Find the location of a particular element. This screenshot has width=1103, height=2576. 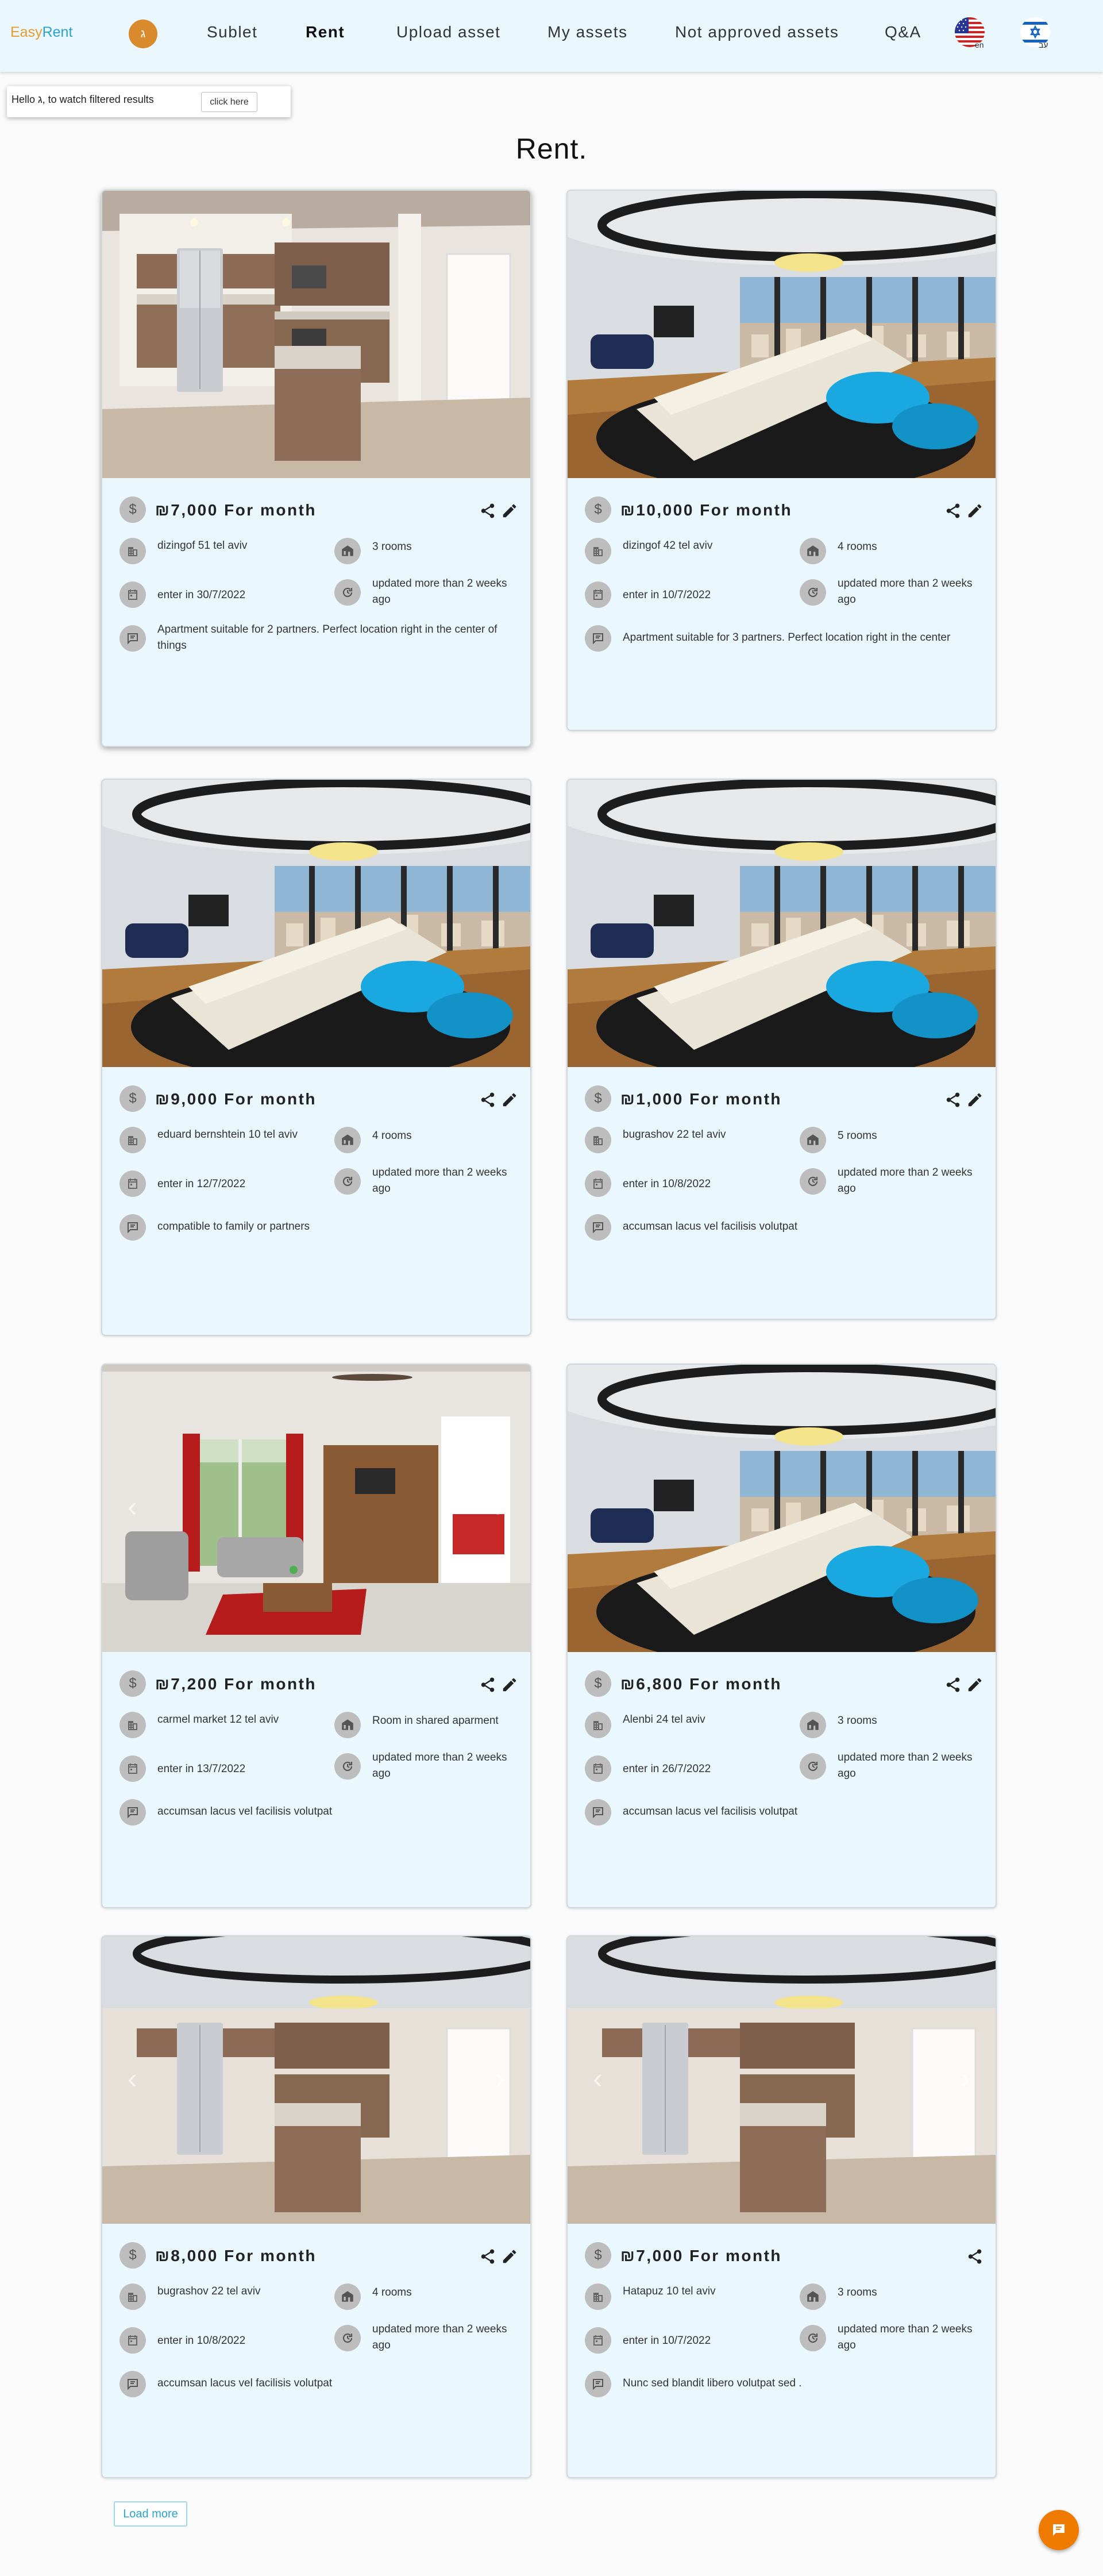

logo-part-easy: Easy is located at coordinates (26, 32).